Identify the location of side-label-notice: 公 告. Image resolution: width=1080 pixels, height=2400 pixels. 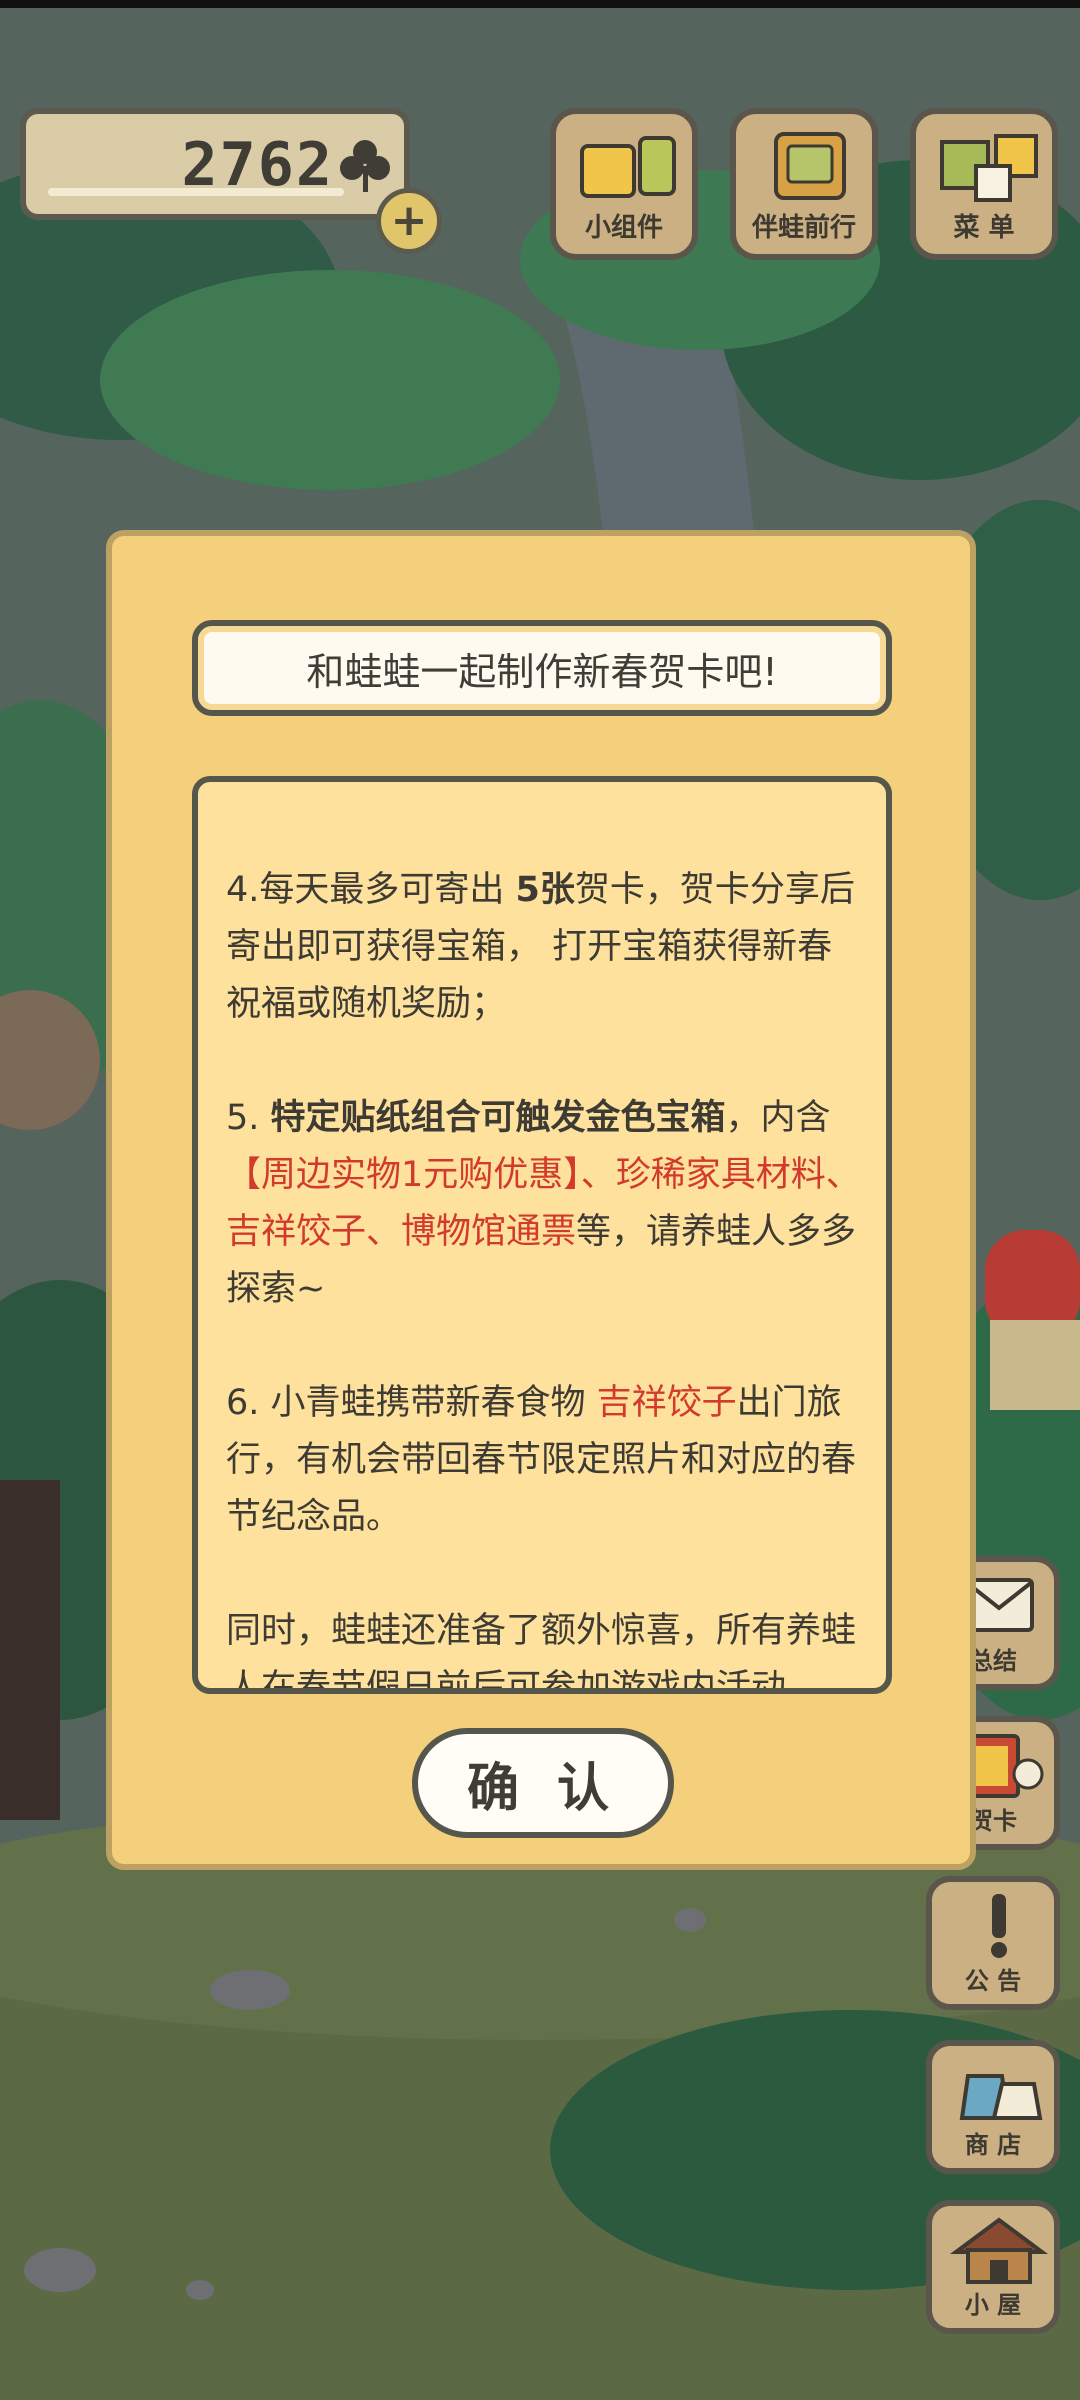
(993, 1981).